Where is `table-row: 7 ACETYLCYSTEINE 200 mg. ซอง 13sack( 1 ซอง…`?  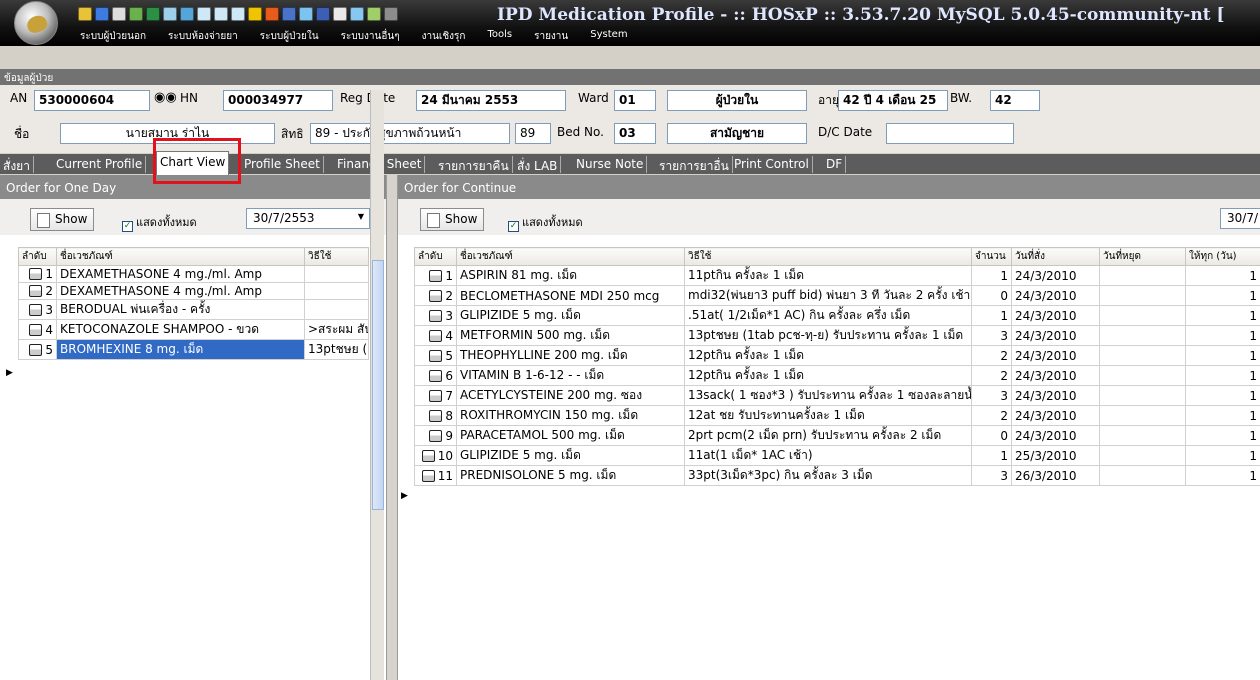 table-row: 7 ACETYLCYSTEINE 200 mg. ซอง 13sack( 1 ซอง… is located at coordinates (837, 395).